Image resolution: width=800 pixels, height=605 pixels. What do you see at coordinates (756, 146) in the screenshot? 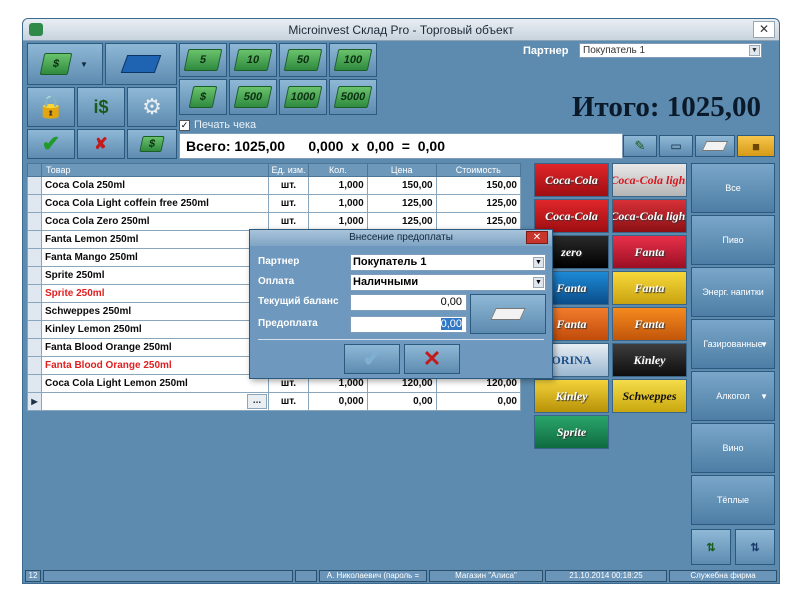
I see `box-button: ■` at bounding box center [756, 146].